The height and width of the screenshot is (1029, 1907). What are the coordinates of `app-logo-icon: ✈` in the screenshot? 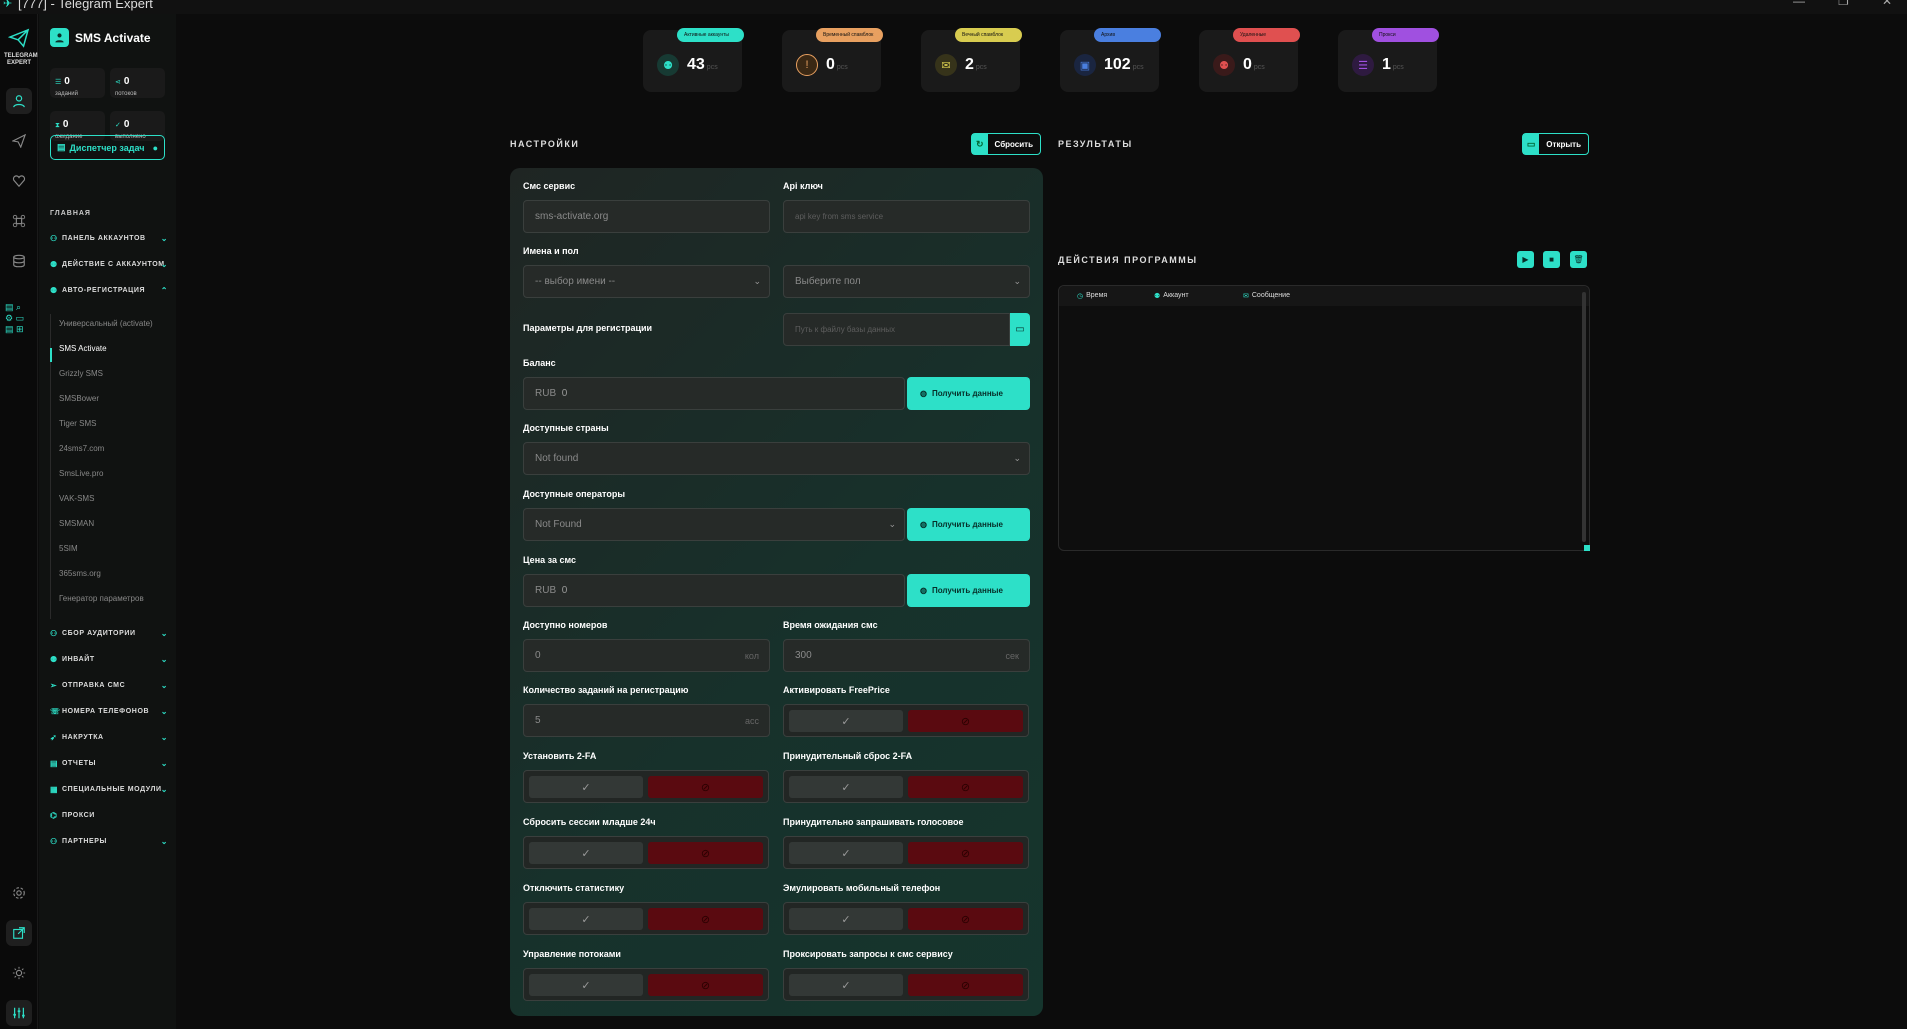 It's located at (8, 5).